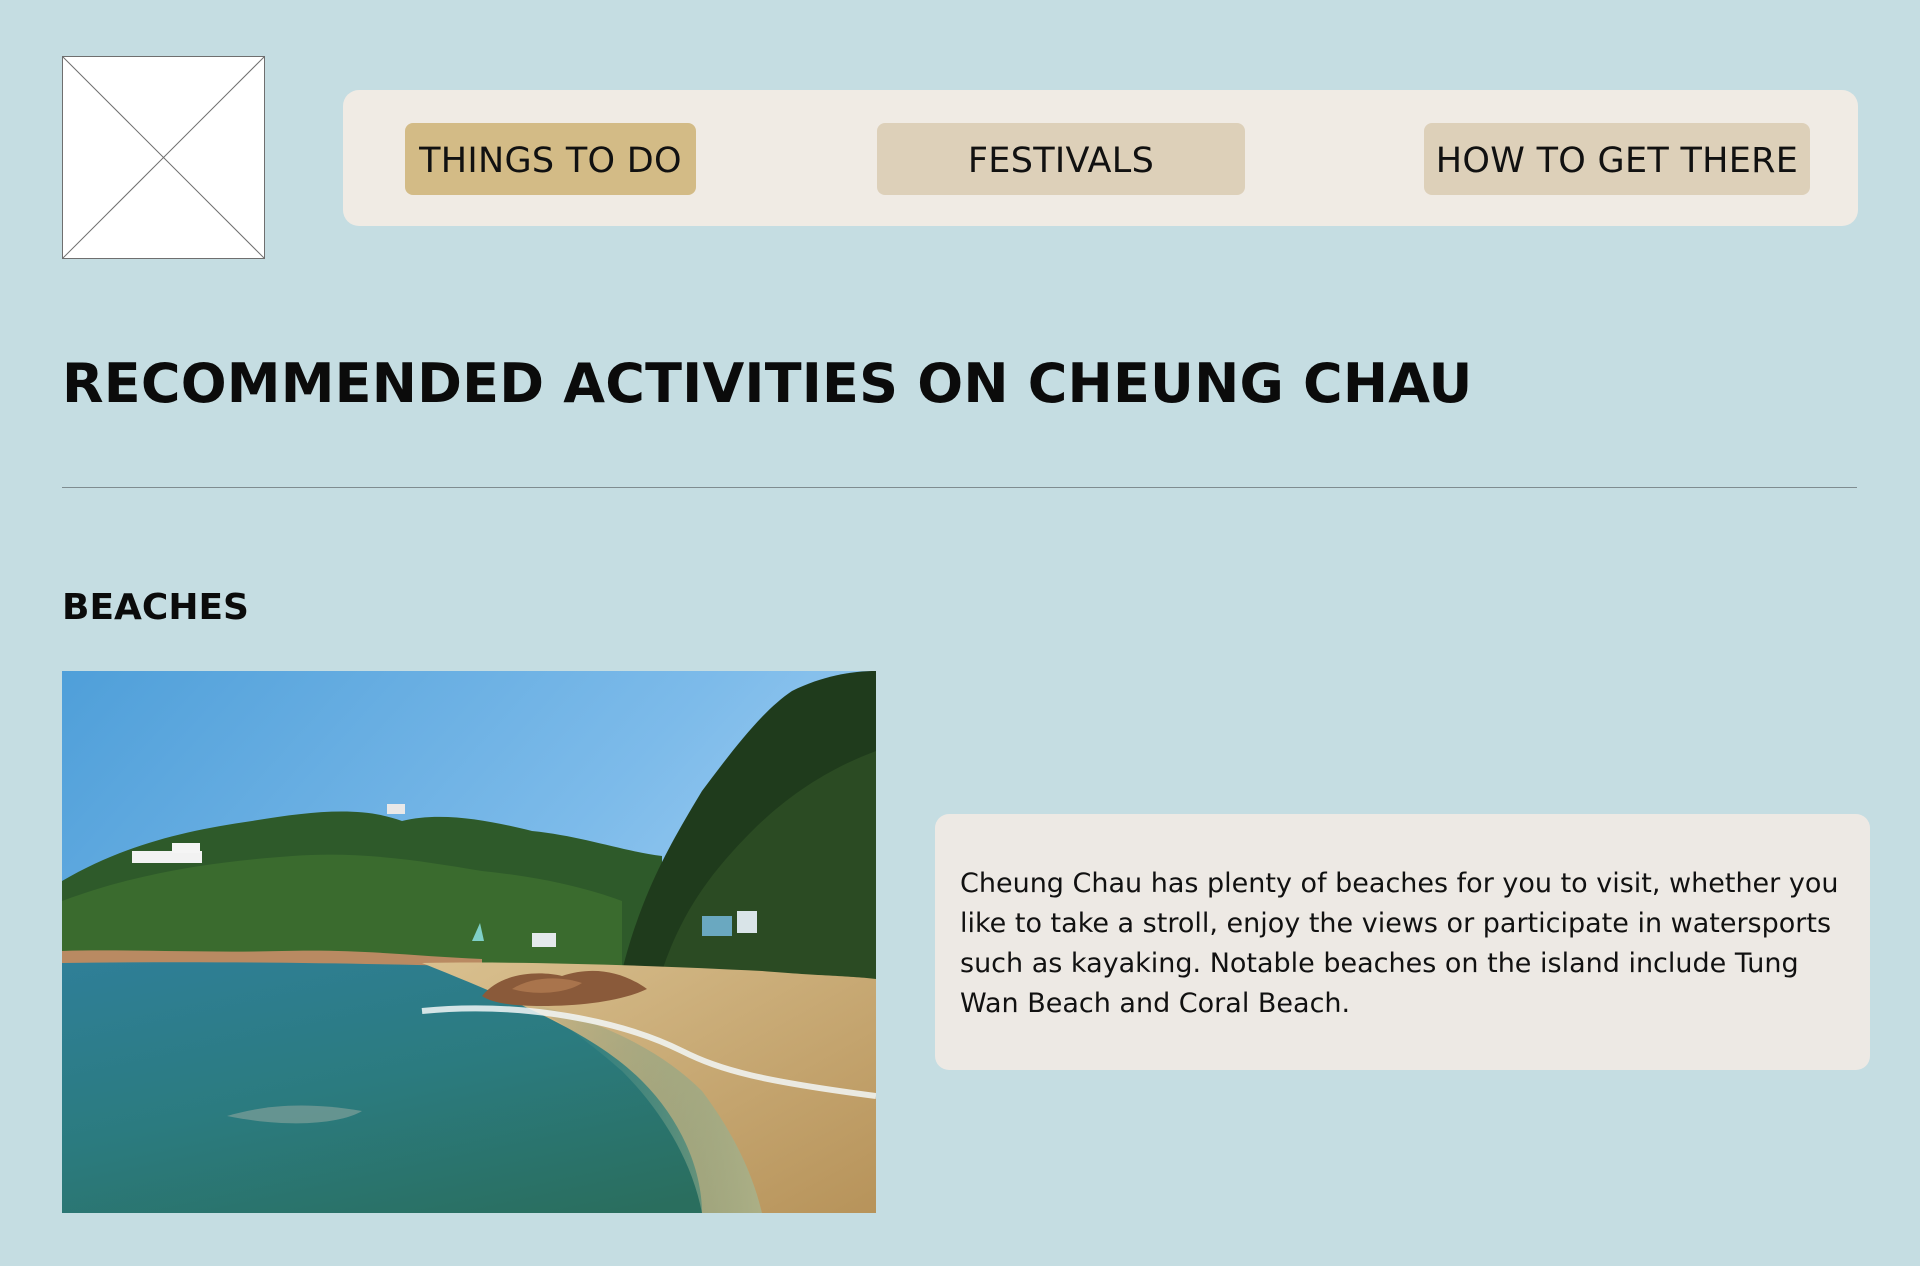 The height and width of the screenshot is (1266, 1920). I want to click on section-title-beaches: BEACHES, so click(155, 607).